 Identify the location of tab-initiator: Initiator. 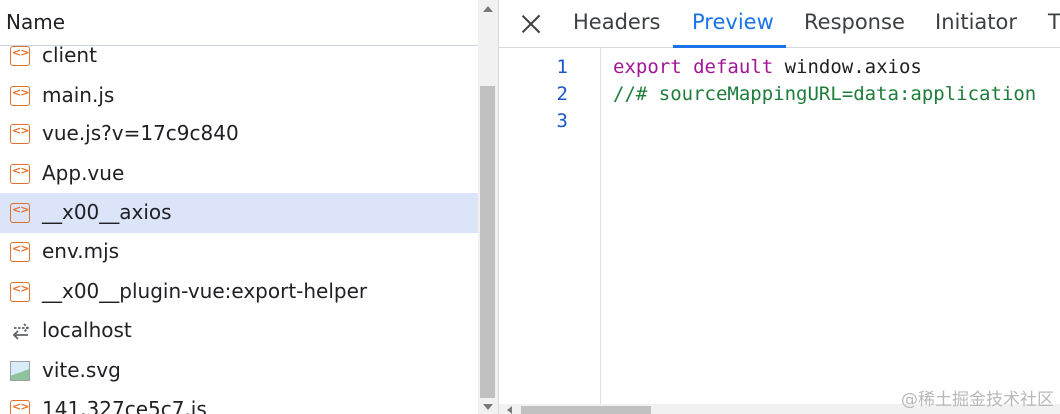
(976, 22).